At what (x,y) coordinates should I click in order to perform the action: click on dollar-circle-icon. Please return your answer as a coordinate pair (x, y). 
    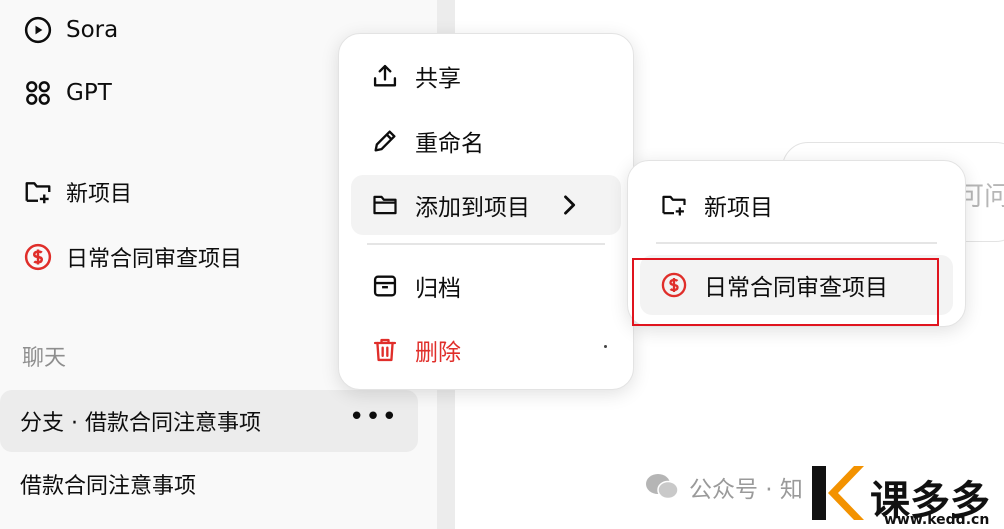
    Looking at the image, I should click on (38, 257).